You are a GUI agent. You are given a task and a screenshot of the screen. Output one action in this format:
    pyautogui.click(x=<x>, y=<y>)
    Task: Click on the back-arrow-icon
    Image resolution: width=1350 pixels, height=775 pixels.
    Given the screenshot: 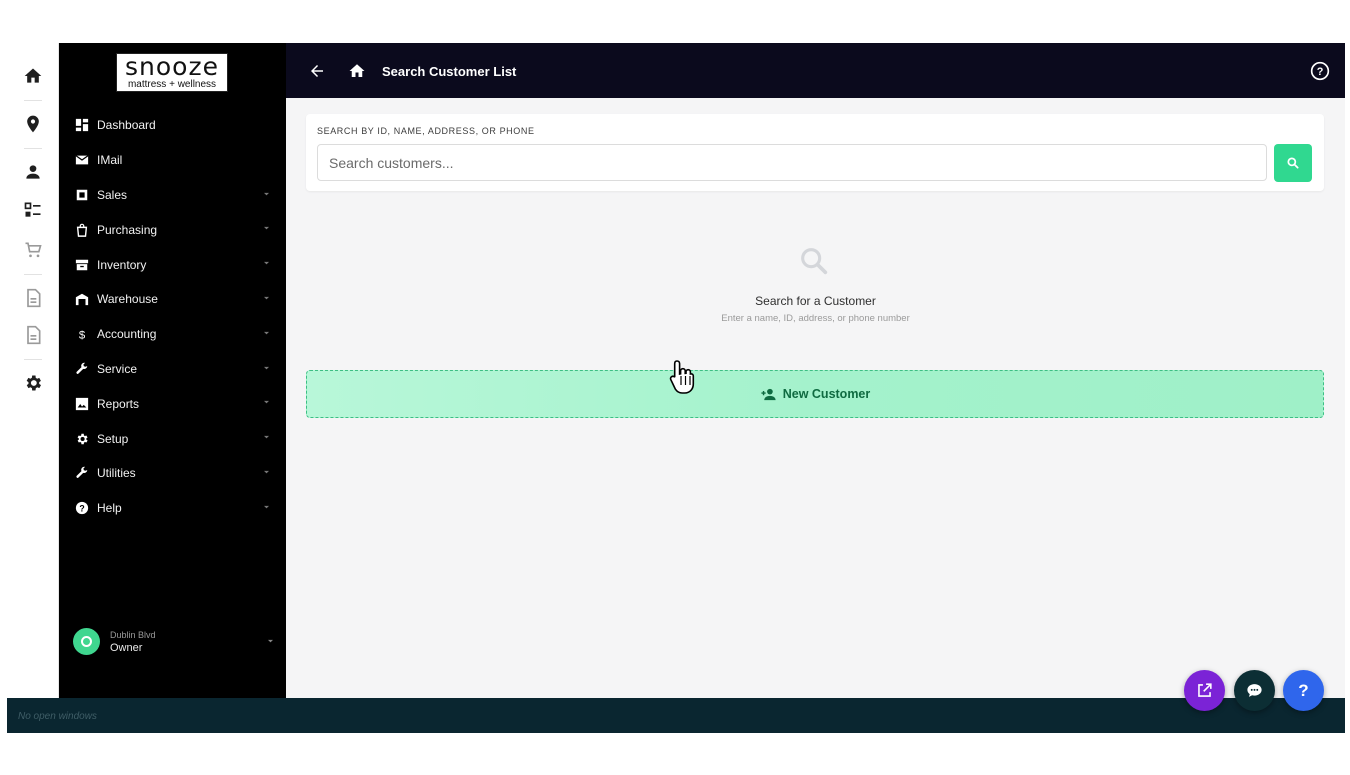 What is the action you would take?
    pyautogui.click(x=317, y=71)
    